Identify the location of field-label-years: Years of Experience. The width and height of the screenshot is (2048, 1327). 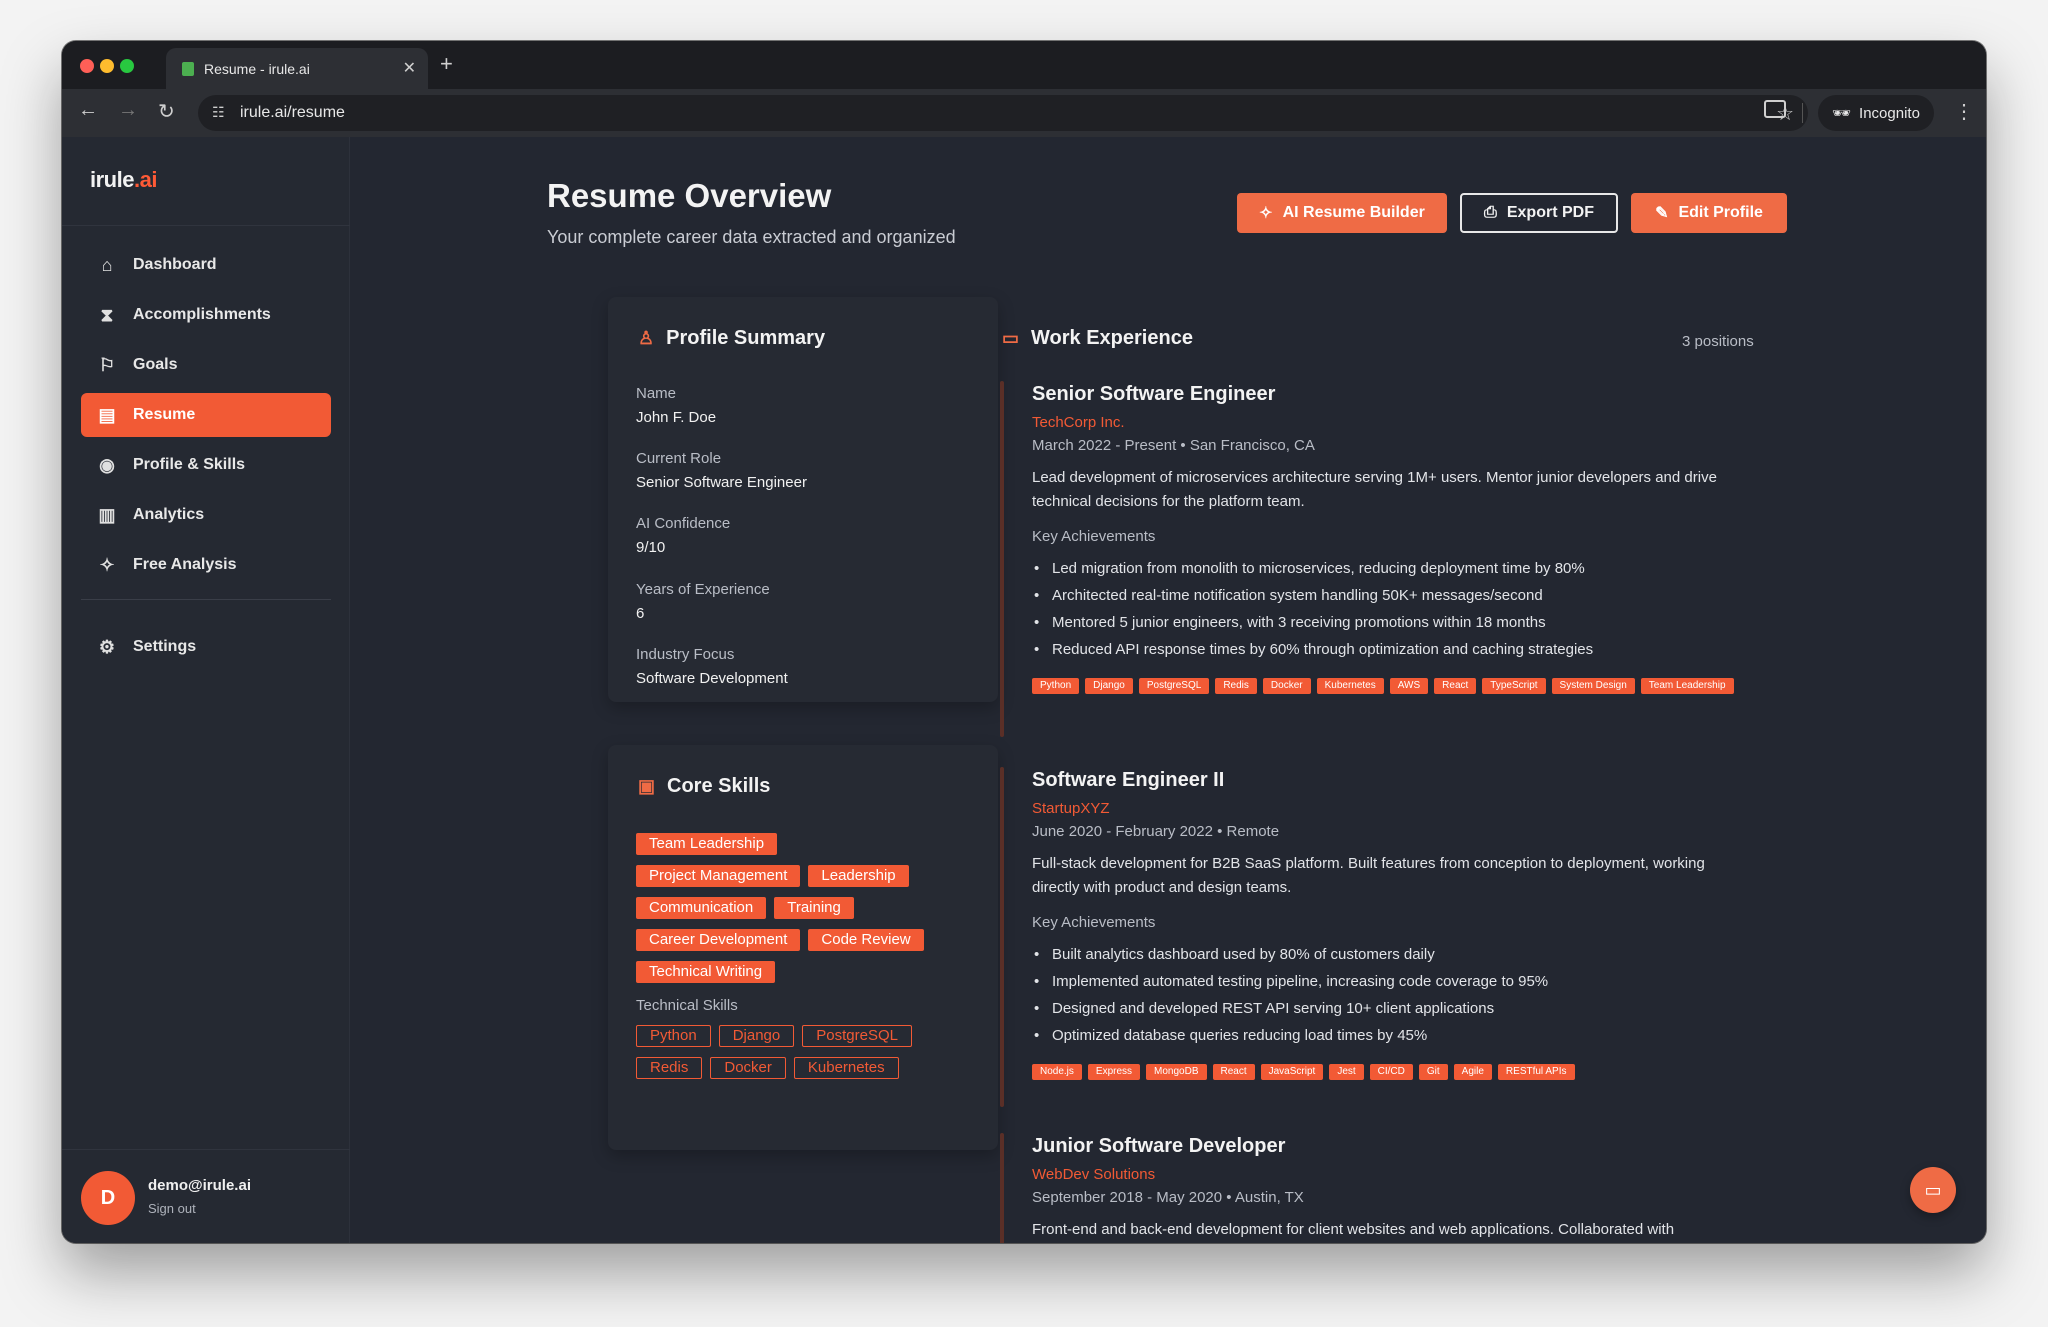
(703, 589).